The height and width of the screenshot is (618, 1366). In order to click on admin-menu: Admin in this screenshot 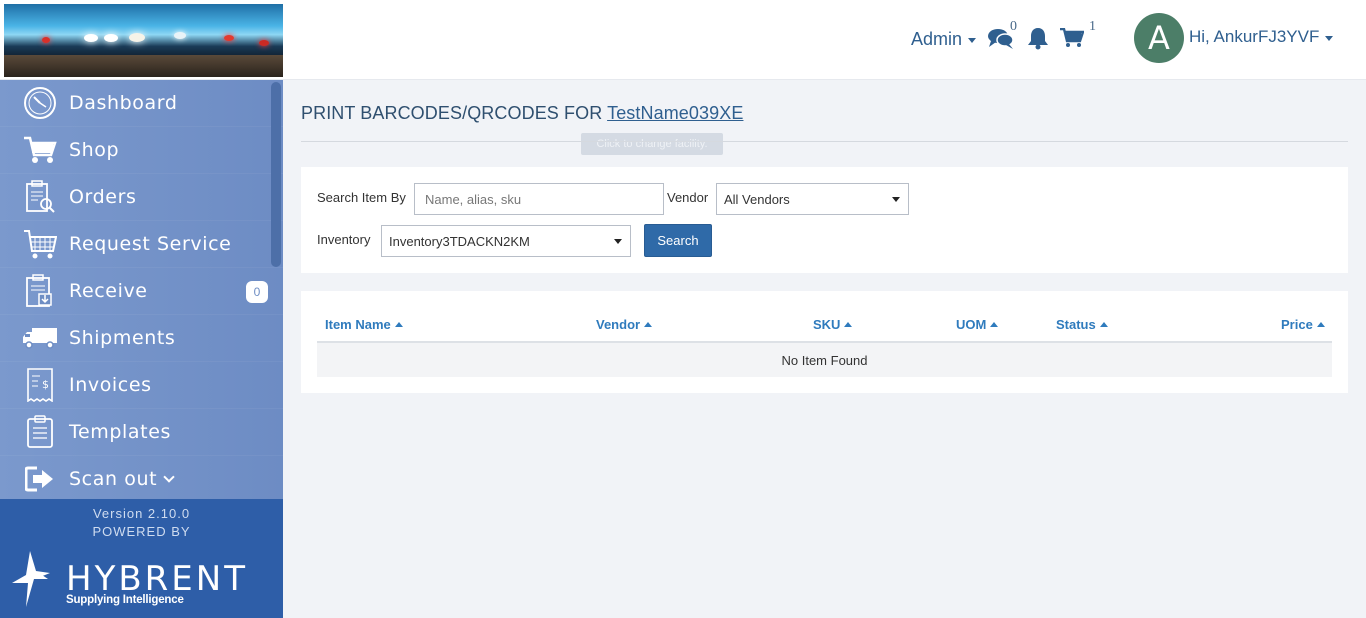, I will do `click(944, 39)`.